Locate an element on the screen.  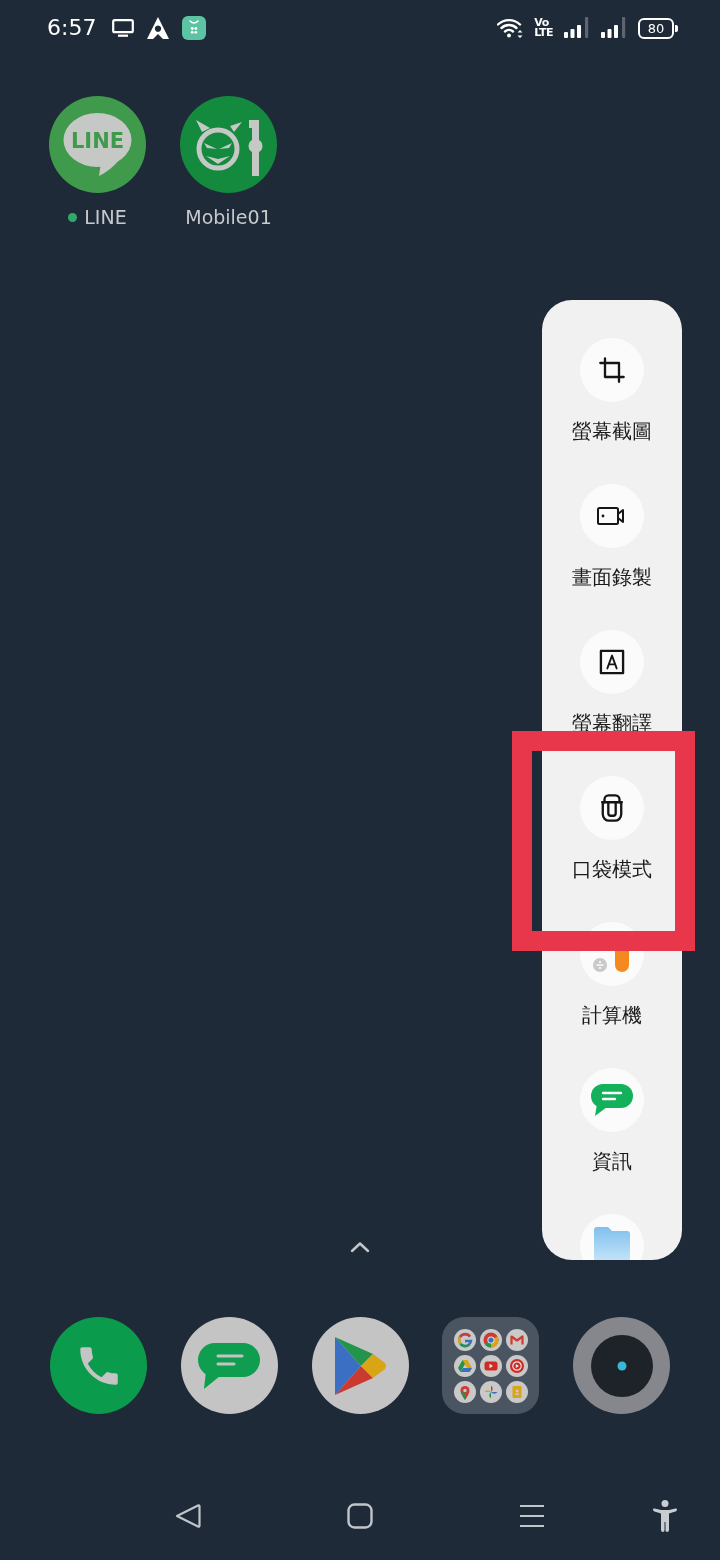
battery-indicator: 80 is located at coordinates (658, 28).